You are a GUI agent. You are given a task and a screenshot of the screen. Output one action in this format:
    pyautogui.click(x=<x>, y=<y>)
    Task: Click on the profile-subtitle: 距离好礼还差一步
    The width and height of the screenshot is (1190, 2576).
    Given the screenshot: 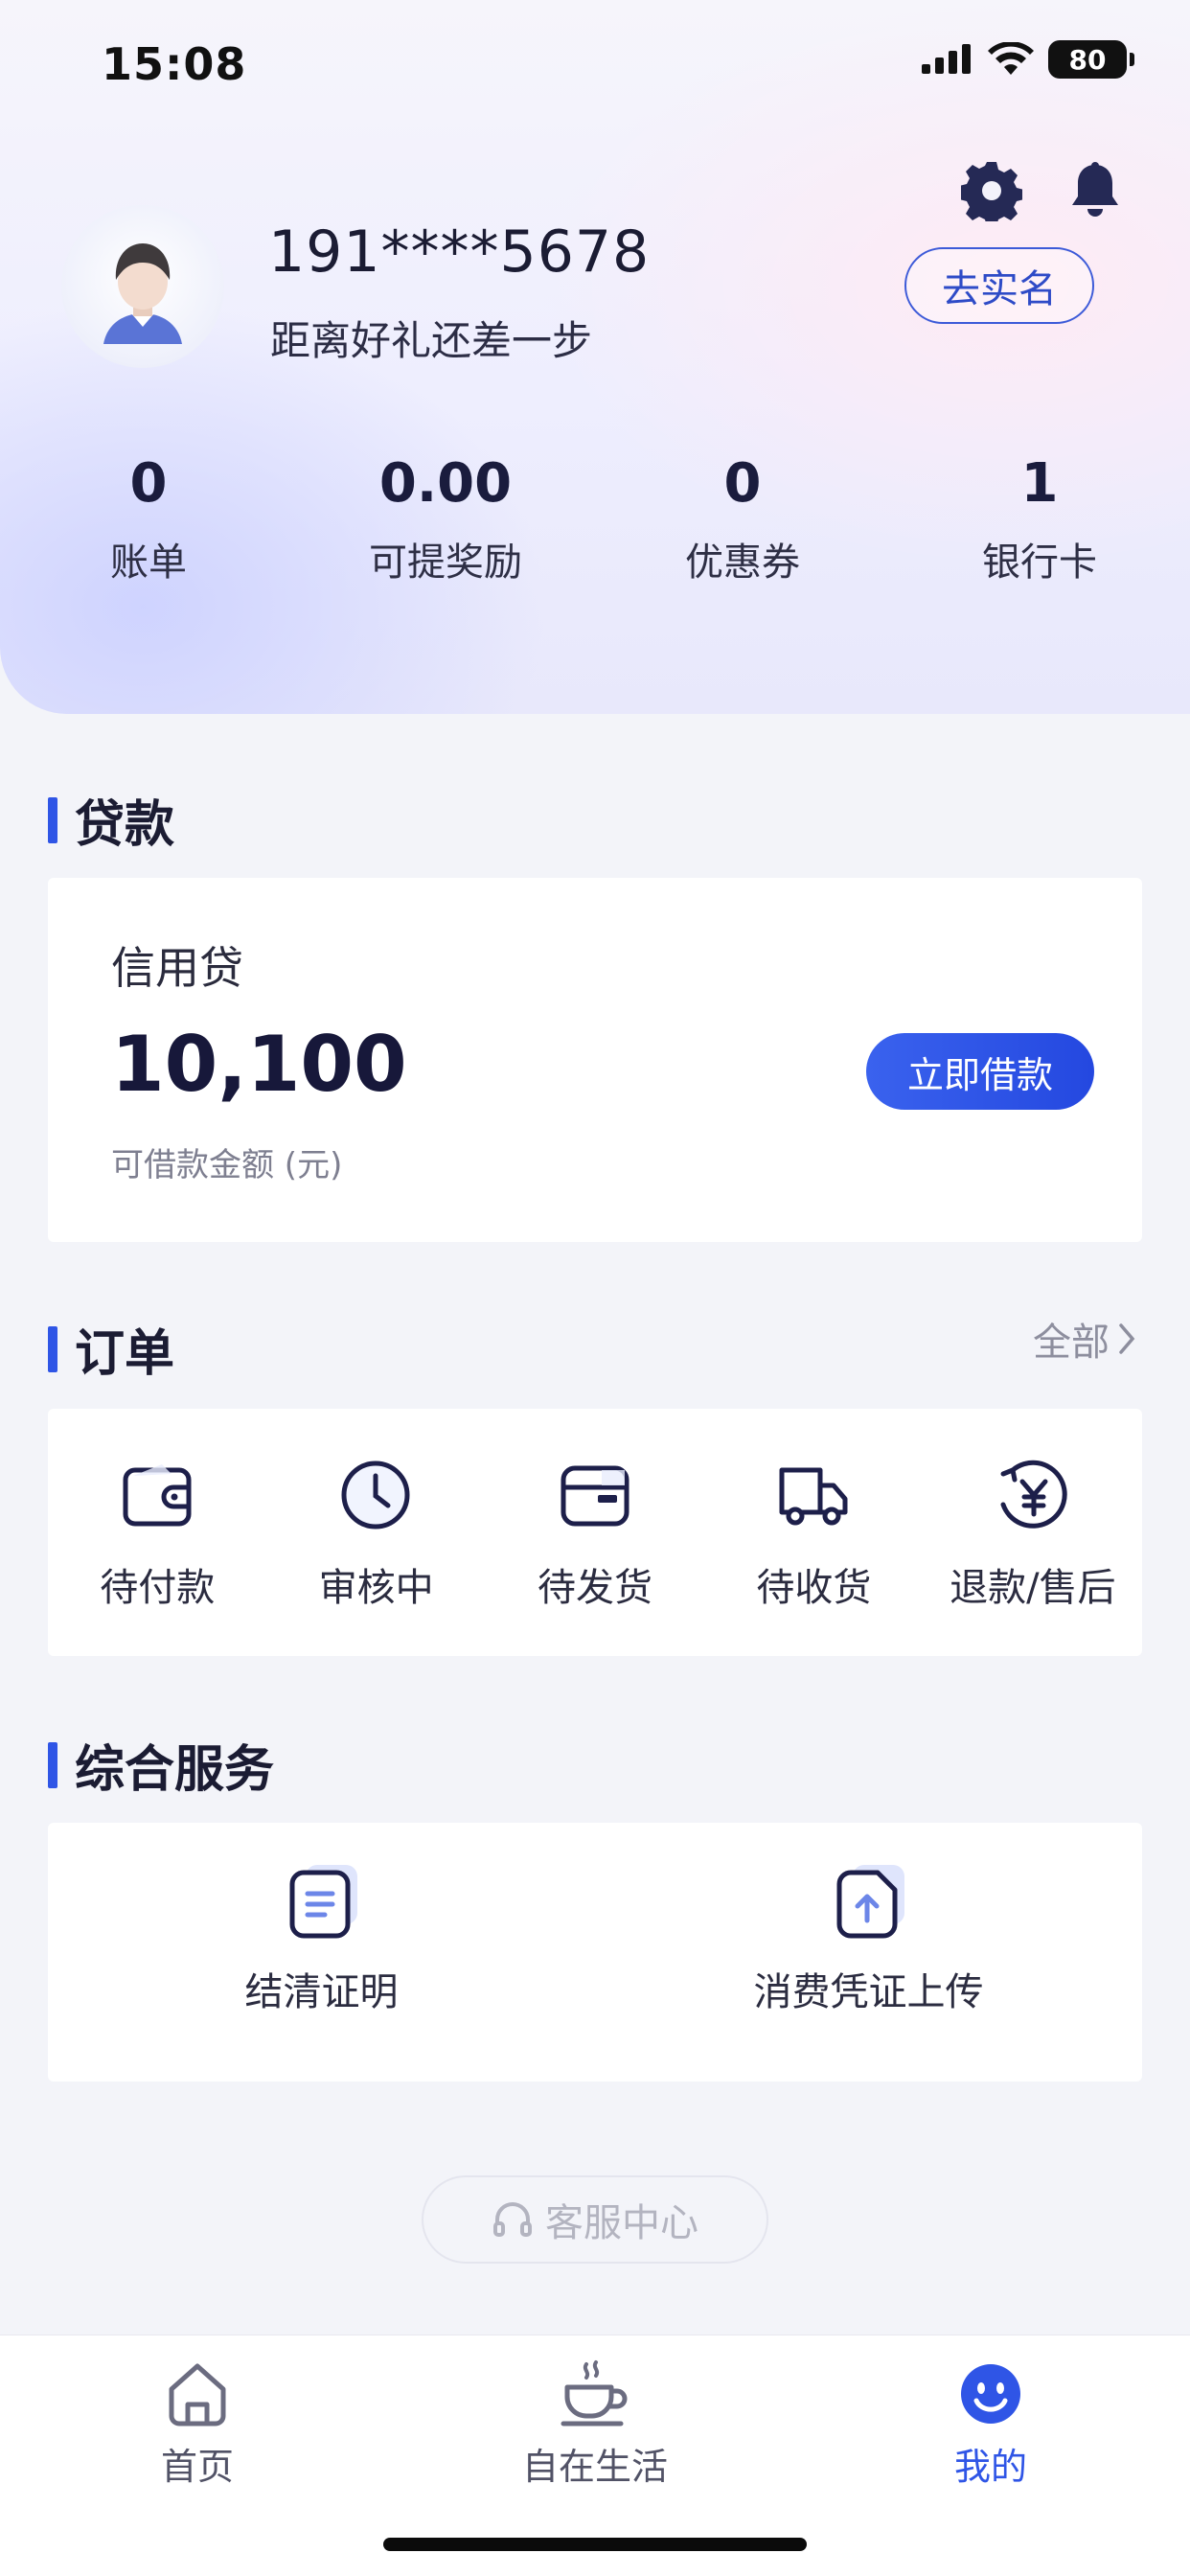 What is the action you would take?
    pyautogui.click(x=432, y=340)
    